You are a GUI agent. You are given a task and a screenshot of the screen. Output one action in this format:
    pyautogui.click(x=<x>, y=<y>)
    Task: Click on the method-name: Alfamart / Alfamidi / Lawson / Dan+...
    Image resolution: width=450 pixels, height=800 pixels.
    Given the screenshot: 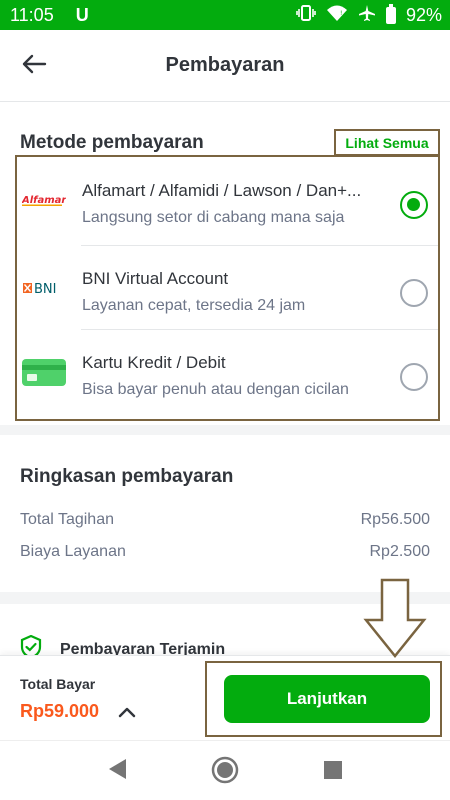 What is the action you would take?
    pyautogui.click(x=222, y=190)
    